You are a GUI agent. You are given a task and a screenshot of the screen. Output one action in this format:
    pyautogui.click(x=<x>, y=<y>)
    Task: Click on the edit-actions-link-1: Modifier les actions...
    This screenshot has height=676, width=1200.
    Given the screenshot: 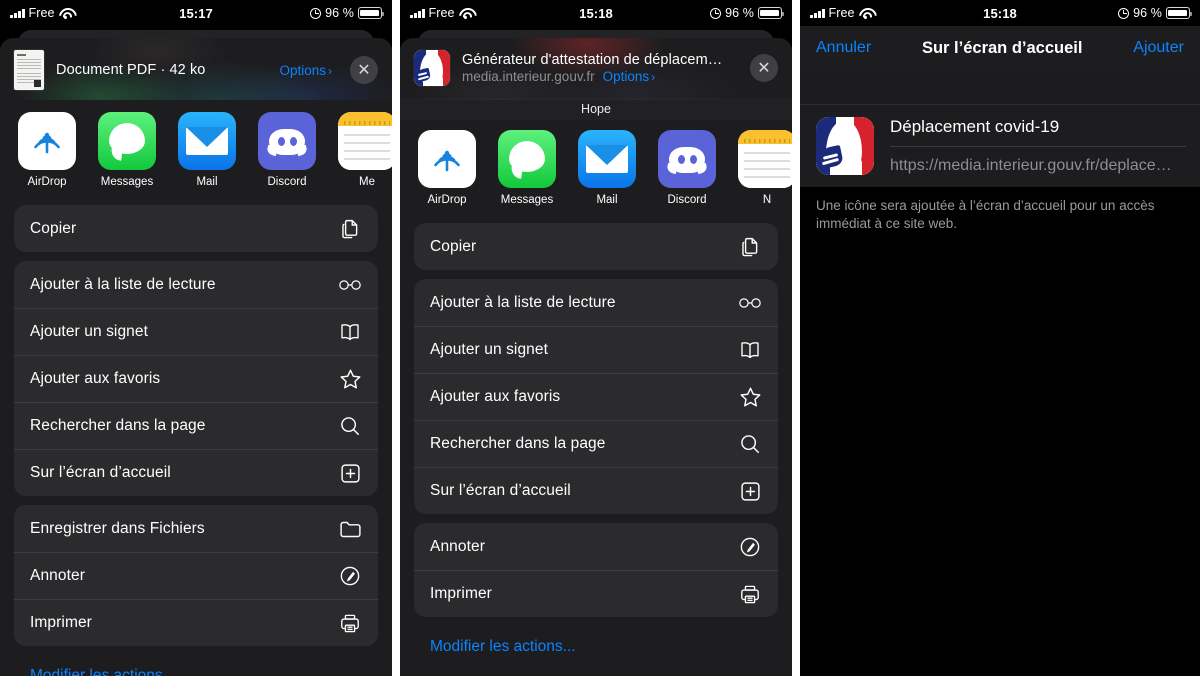 What is the action you would take?
    pyautogui.click(x=196, y=665)
    